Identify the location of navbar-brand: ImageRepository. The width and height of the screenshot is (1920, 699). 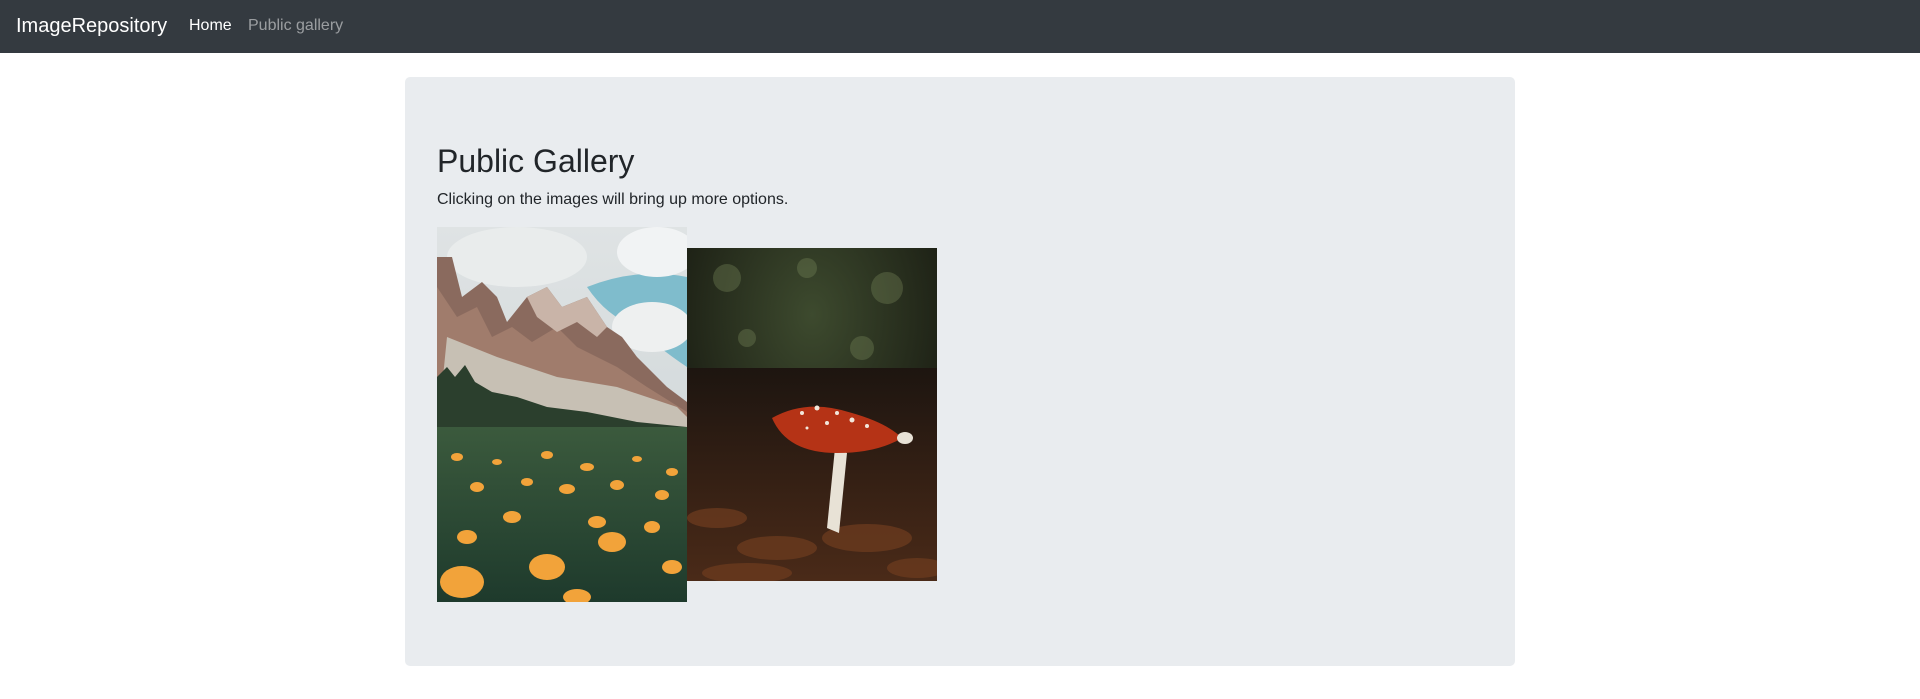
(91, 26).